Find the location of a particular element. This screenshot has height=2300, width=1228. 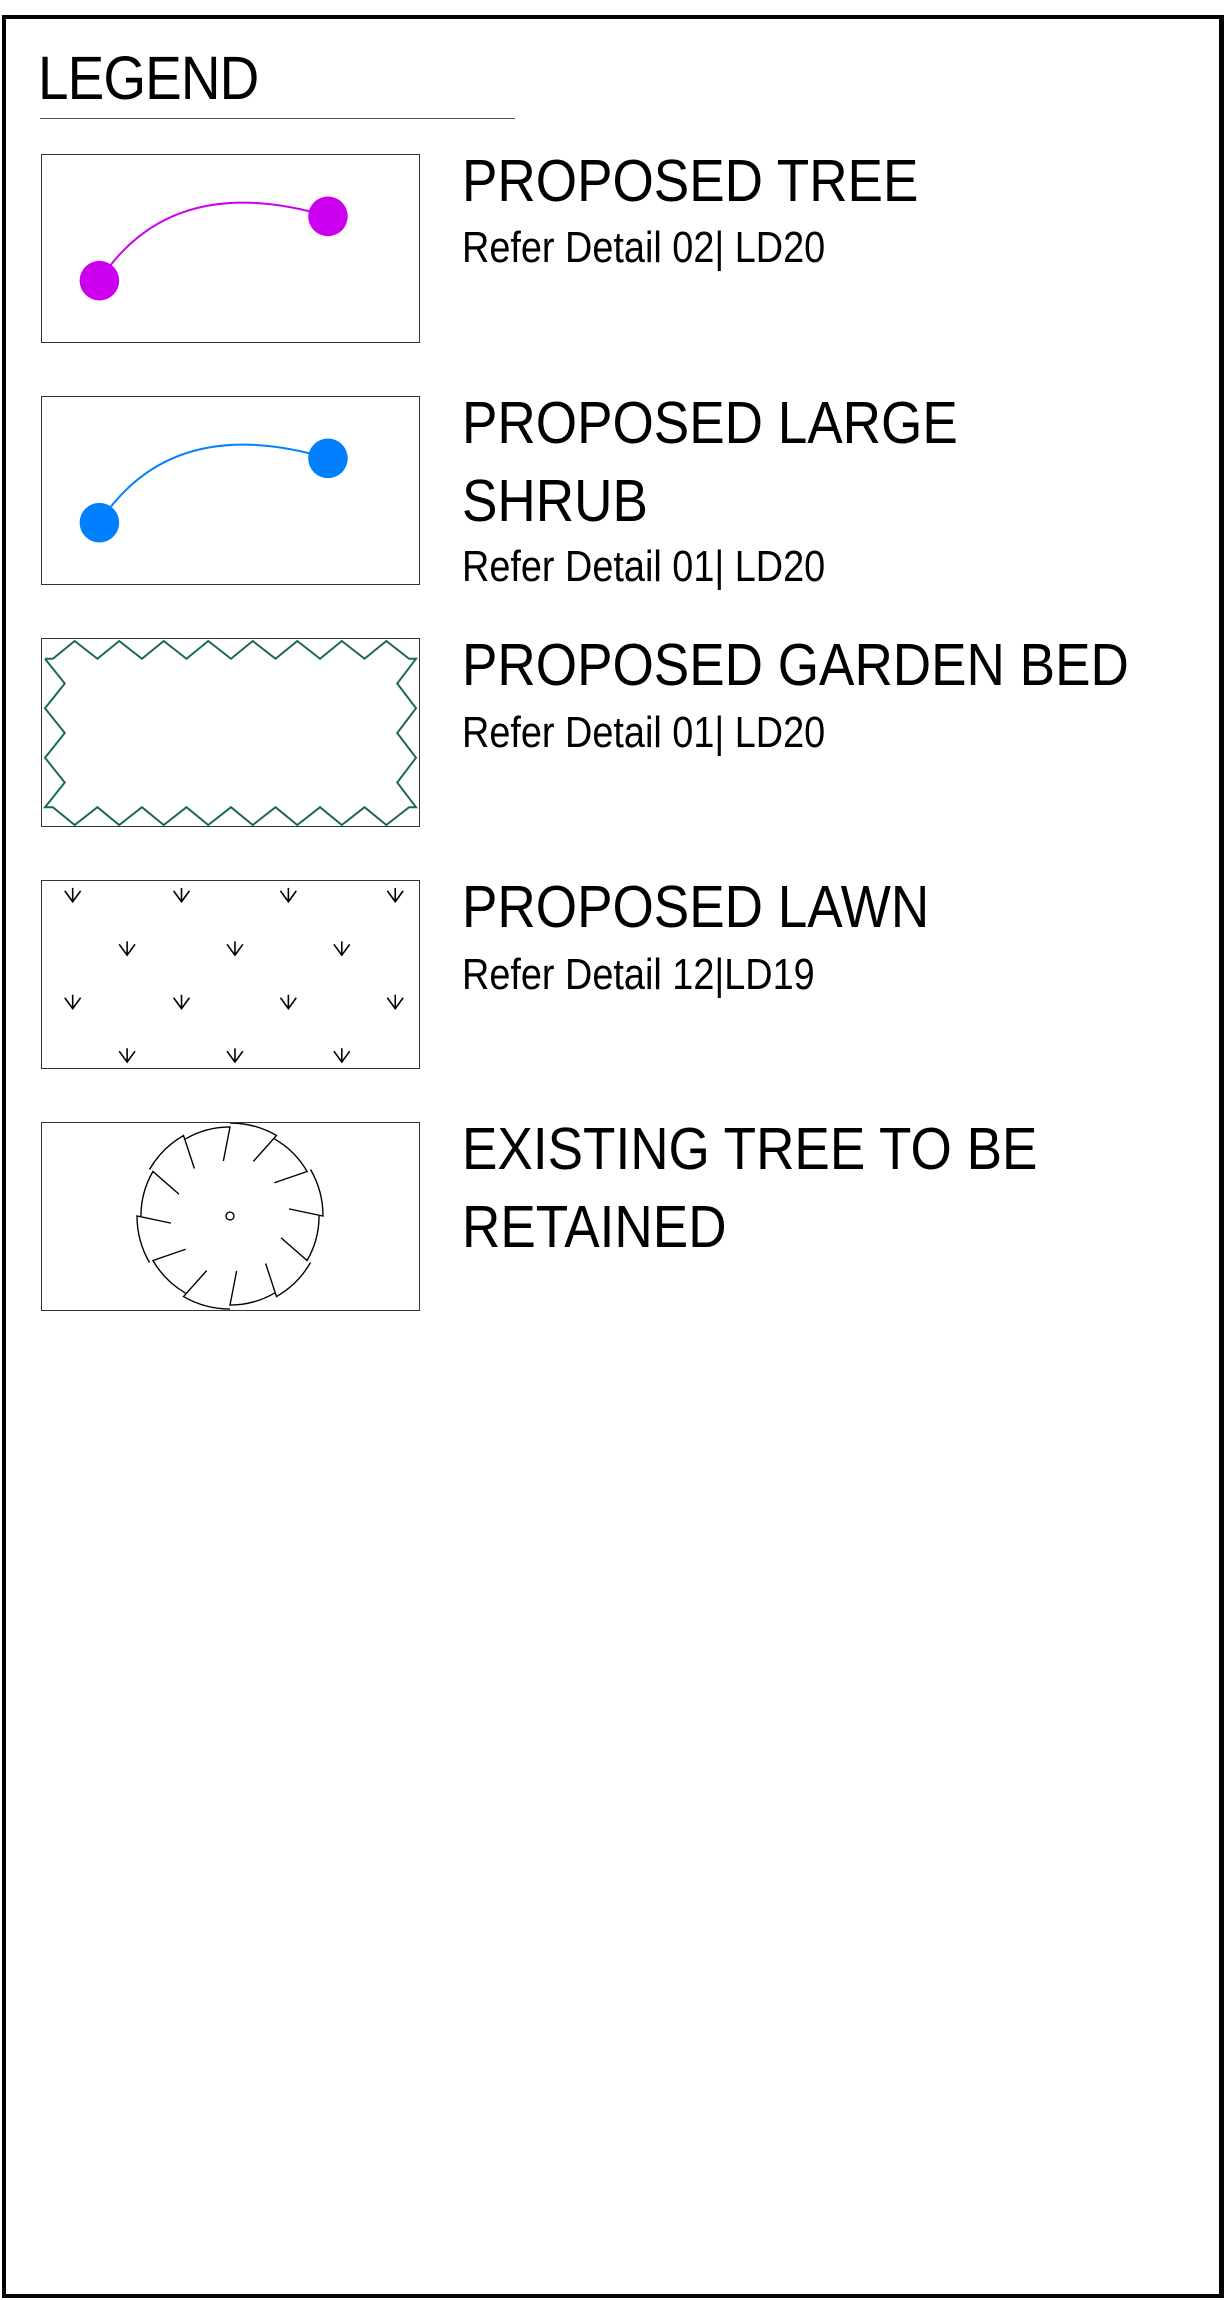

garden-bed-hatch-icon is located at coordinates (230, 732).